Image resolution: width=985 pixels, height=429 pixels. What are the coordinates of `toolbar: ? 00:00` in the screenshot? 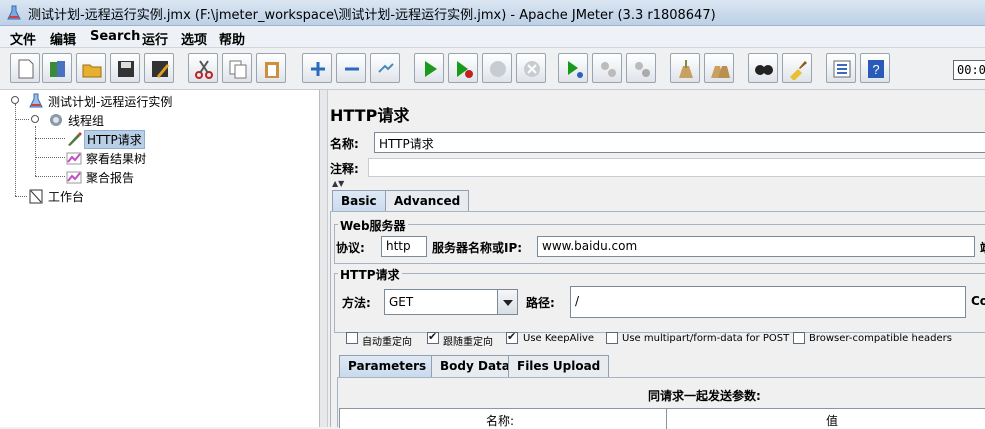 It's located at (492, 69).